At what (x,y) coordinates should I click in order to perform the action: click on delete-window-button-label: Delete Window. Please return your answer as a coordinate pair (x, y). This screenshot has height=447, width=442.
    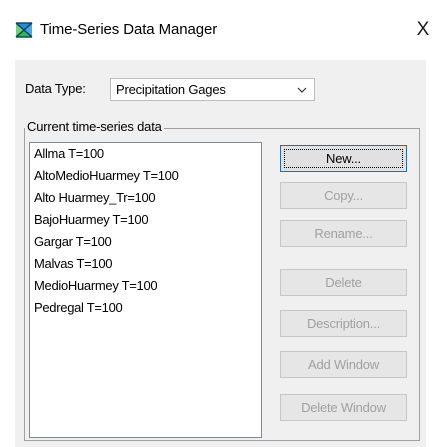
    Looking at the image, I should click on (343, 407).